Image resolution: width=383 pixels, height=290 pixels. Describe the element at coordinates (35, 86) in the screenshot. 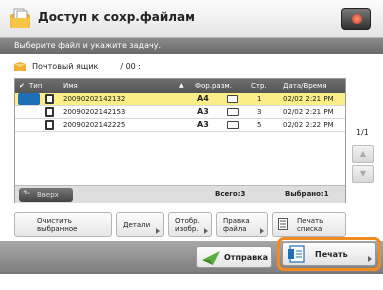

I see `column-type: Тип` at that location.